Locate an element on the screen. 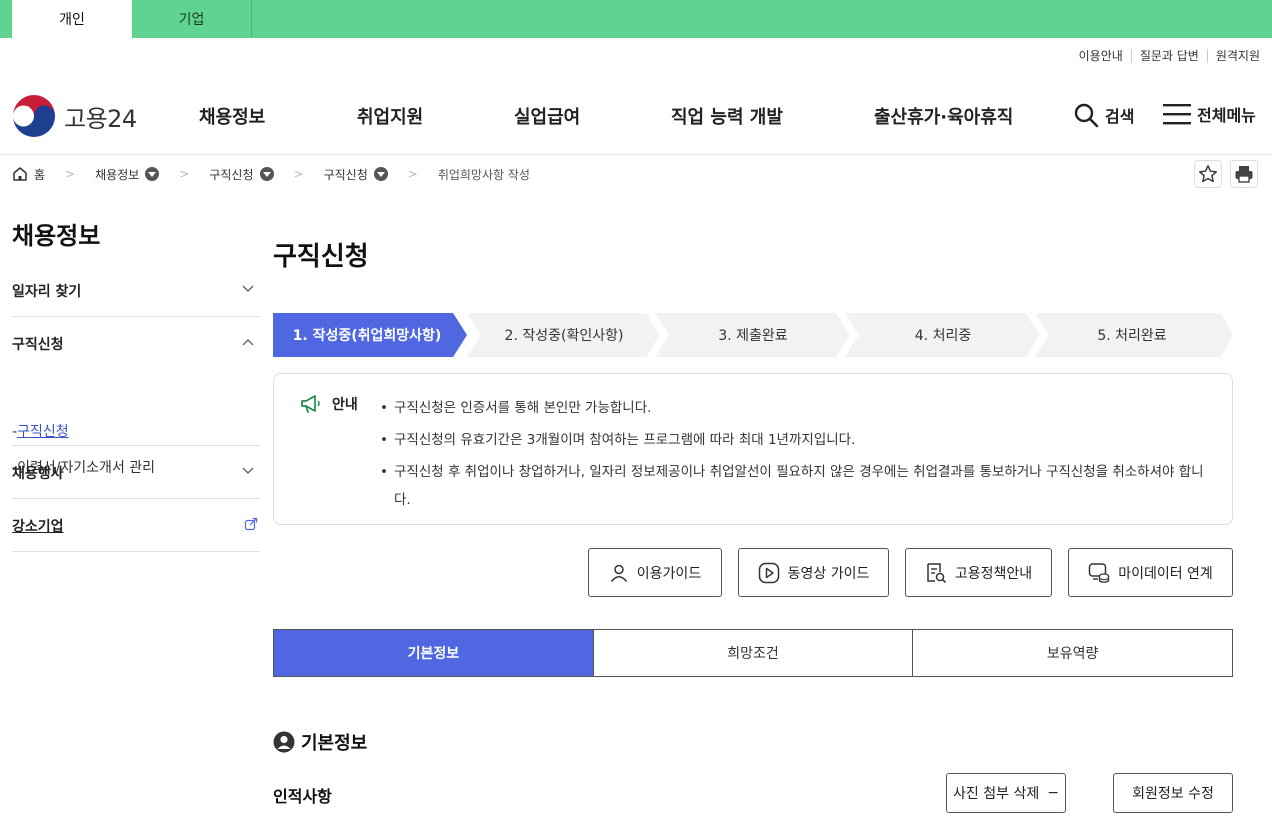 This screenshot has height=816, width=1272. sidebar-subitem-label: 구직신청 is located at coordinates (43, 432).